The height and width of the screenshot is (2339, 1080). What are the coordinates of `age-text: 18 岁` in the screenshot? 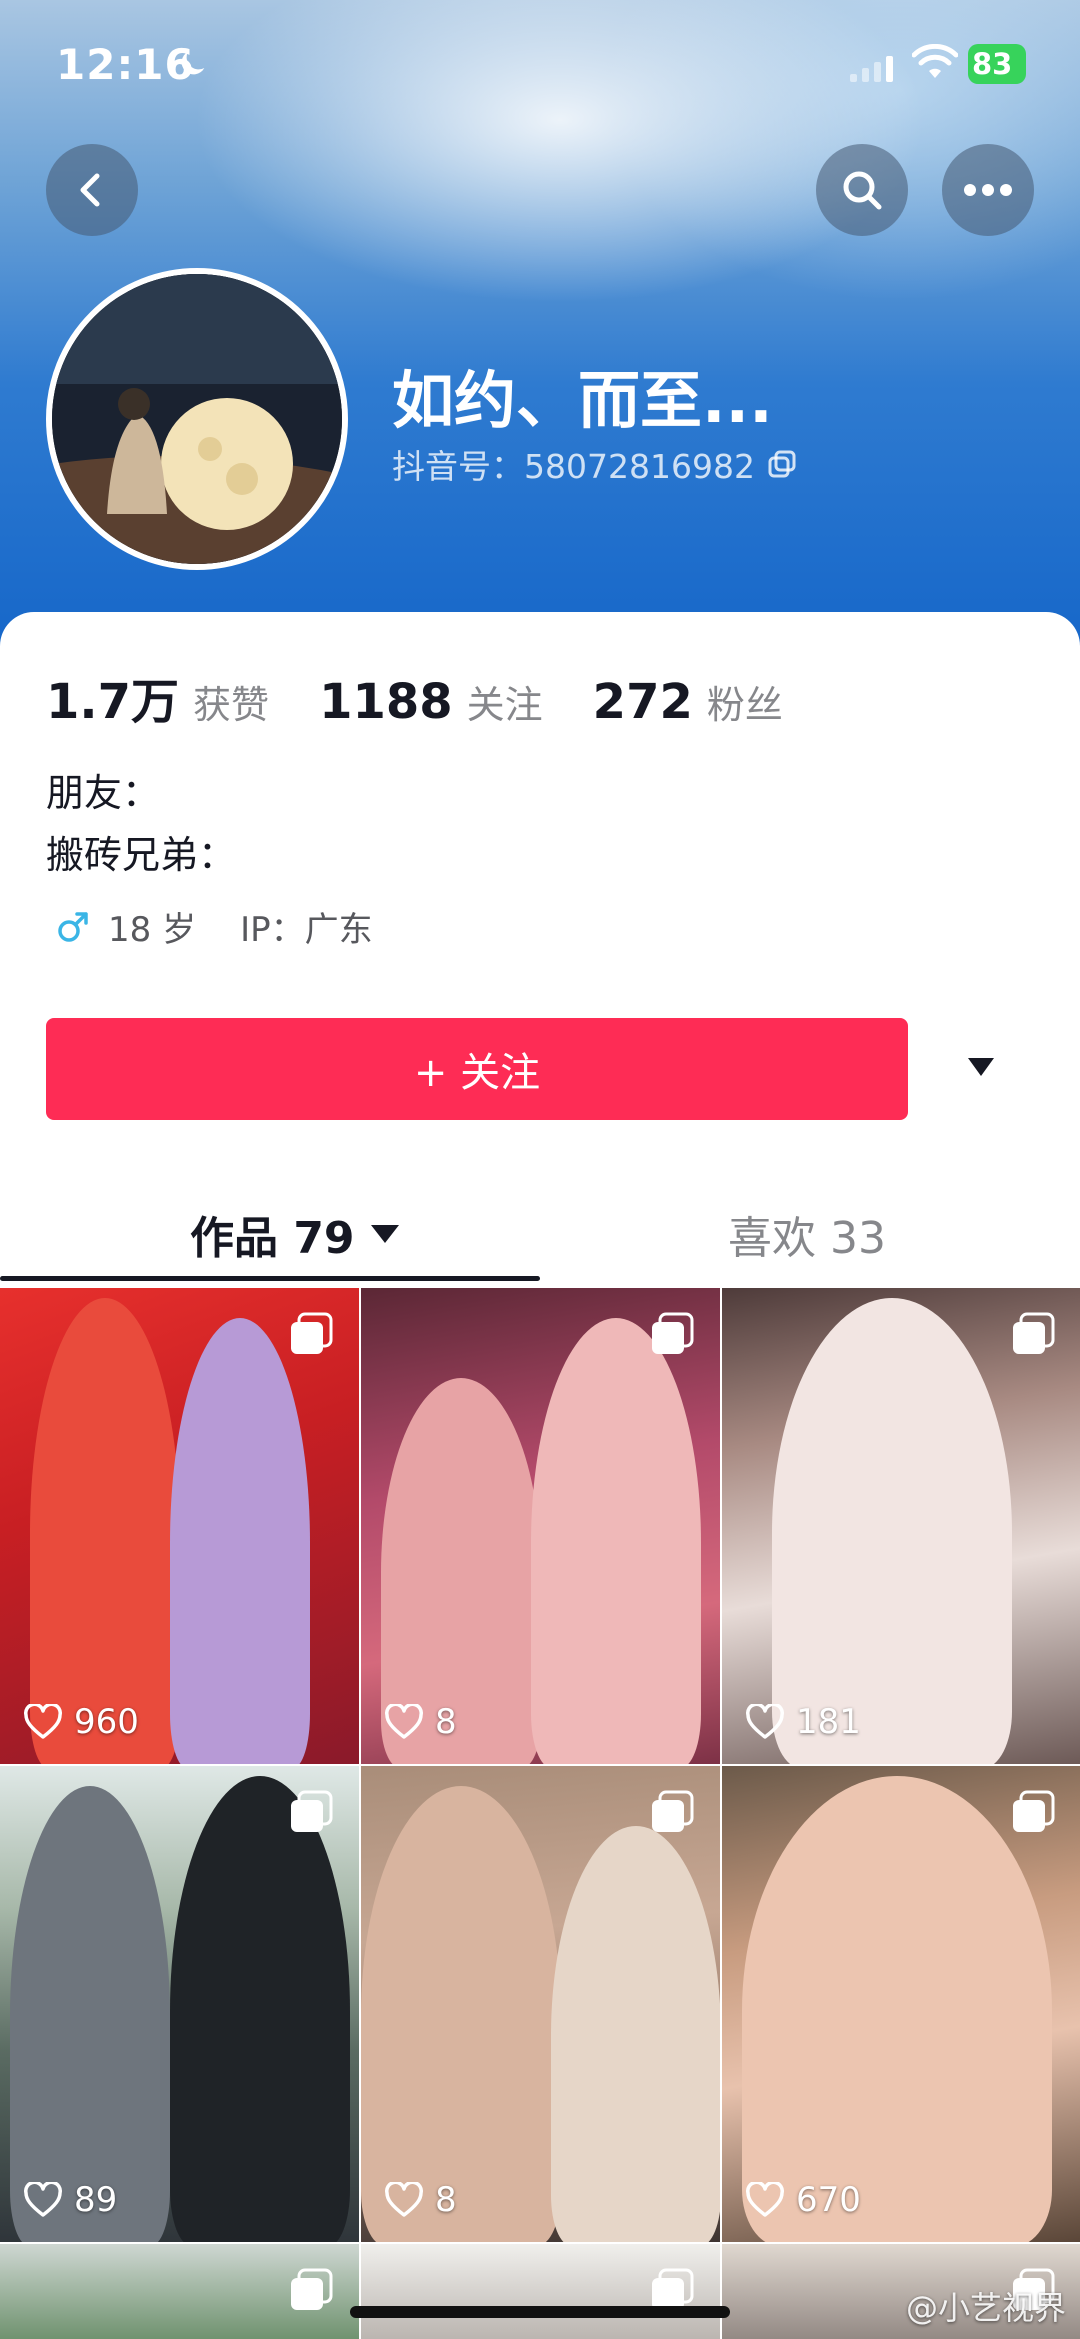 It's located at (152, 930).